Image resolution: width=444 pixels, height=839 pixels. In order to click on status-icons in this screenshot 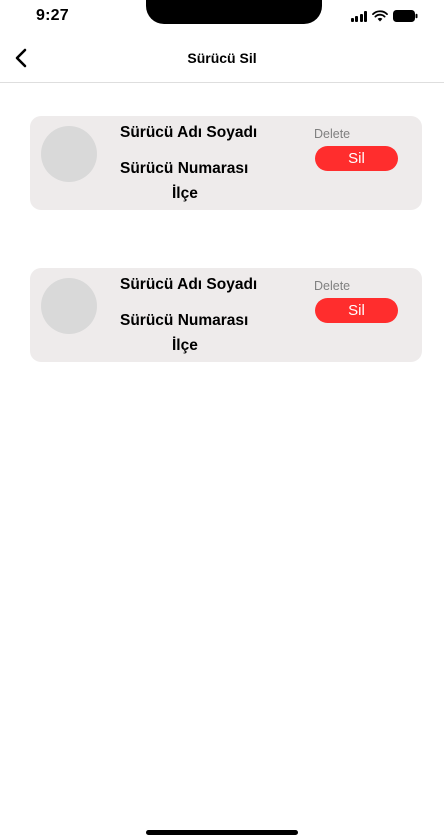, I will do `click(384, 16)`.